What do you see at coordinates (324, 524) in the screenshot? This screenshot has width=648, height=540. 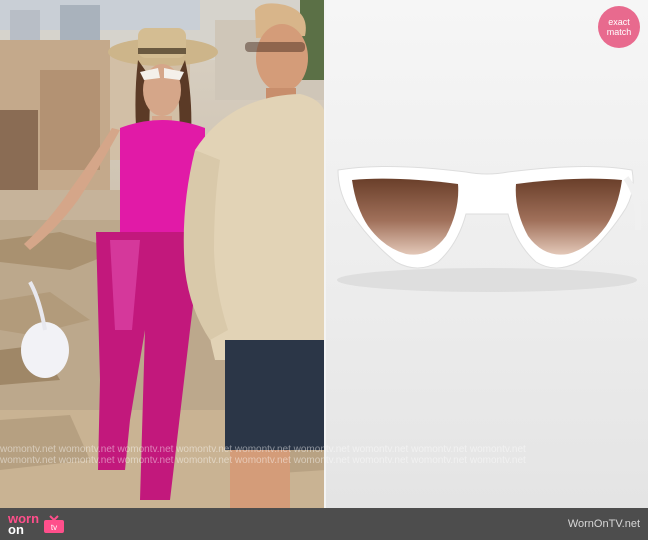 I see `footer-bar` at bounding box center [324, 524].